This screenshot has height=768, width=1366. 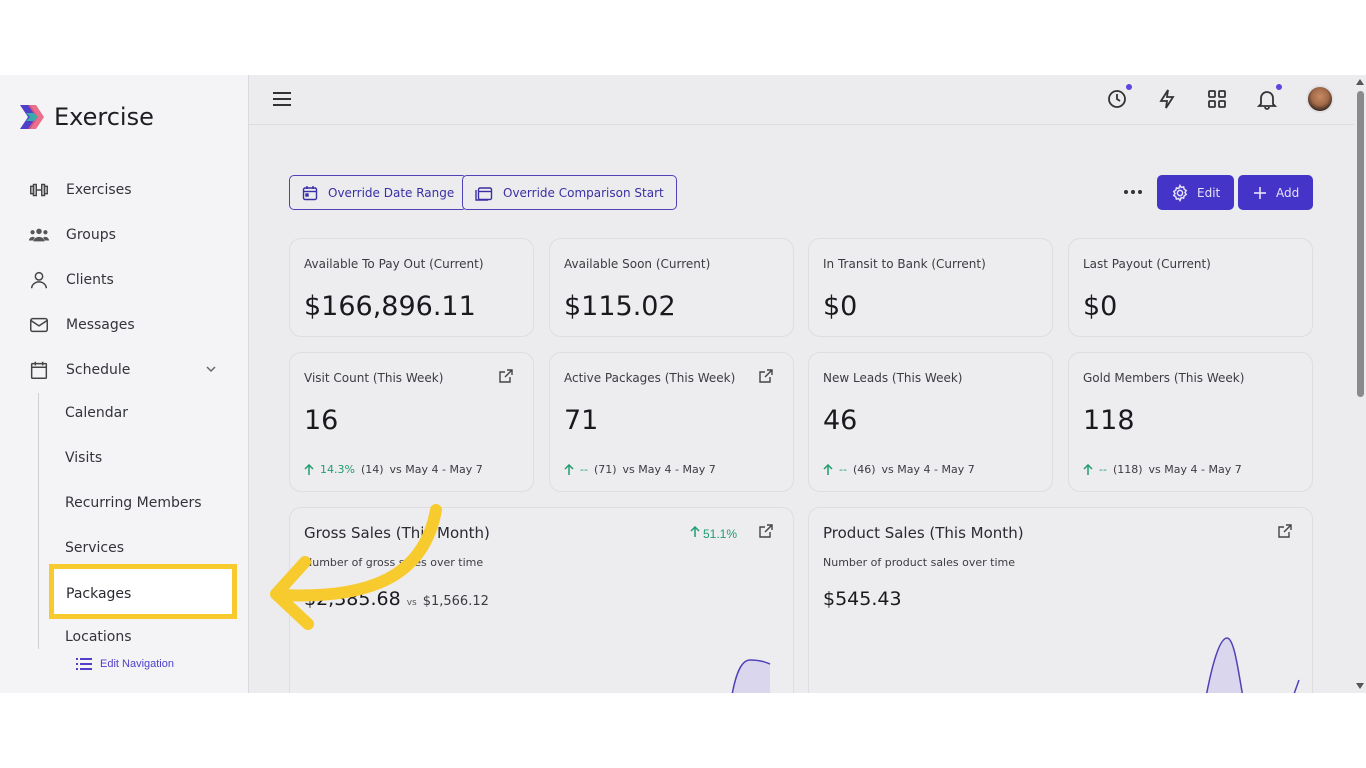 I want to click on sidebar-item-groups: Groups, so click(x=72, y=235).